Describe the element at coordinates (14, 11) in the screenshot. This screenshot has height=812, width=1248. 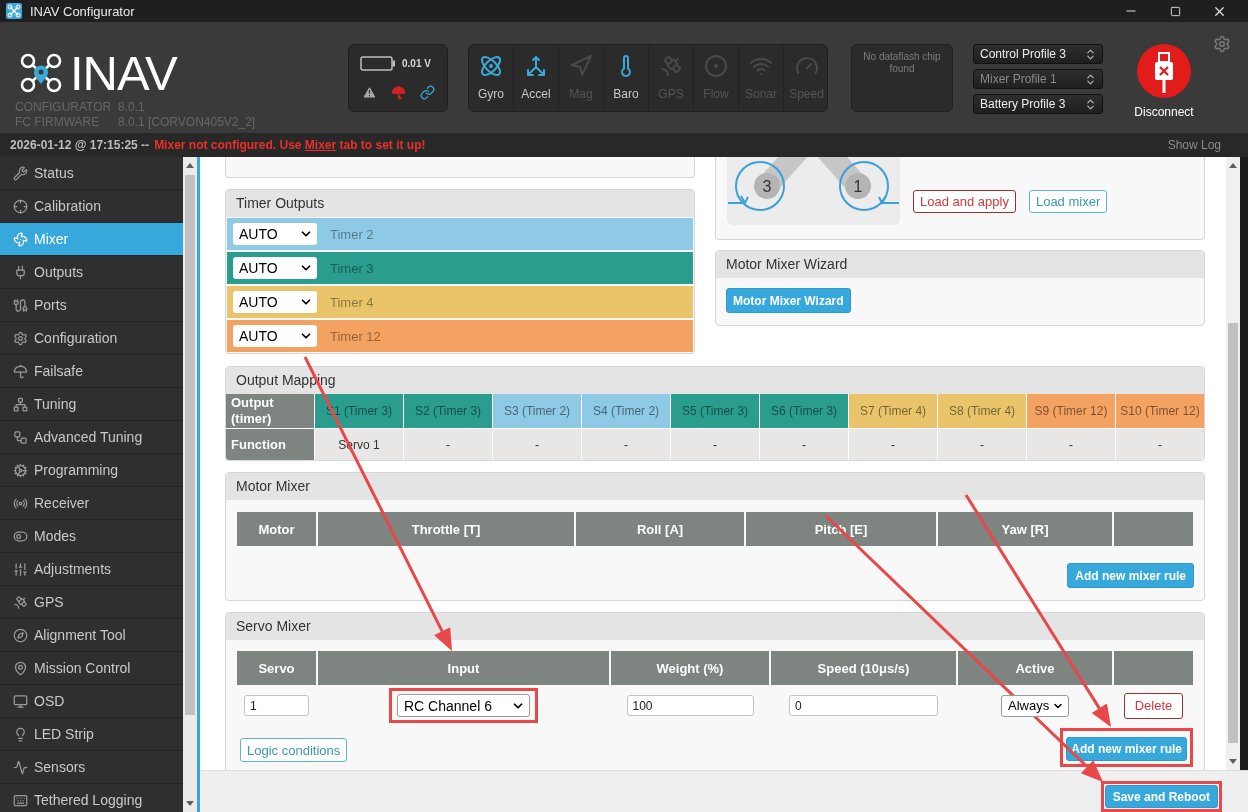
I see `app-logo-icon` at that location.